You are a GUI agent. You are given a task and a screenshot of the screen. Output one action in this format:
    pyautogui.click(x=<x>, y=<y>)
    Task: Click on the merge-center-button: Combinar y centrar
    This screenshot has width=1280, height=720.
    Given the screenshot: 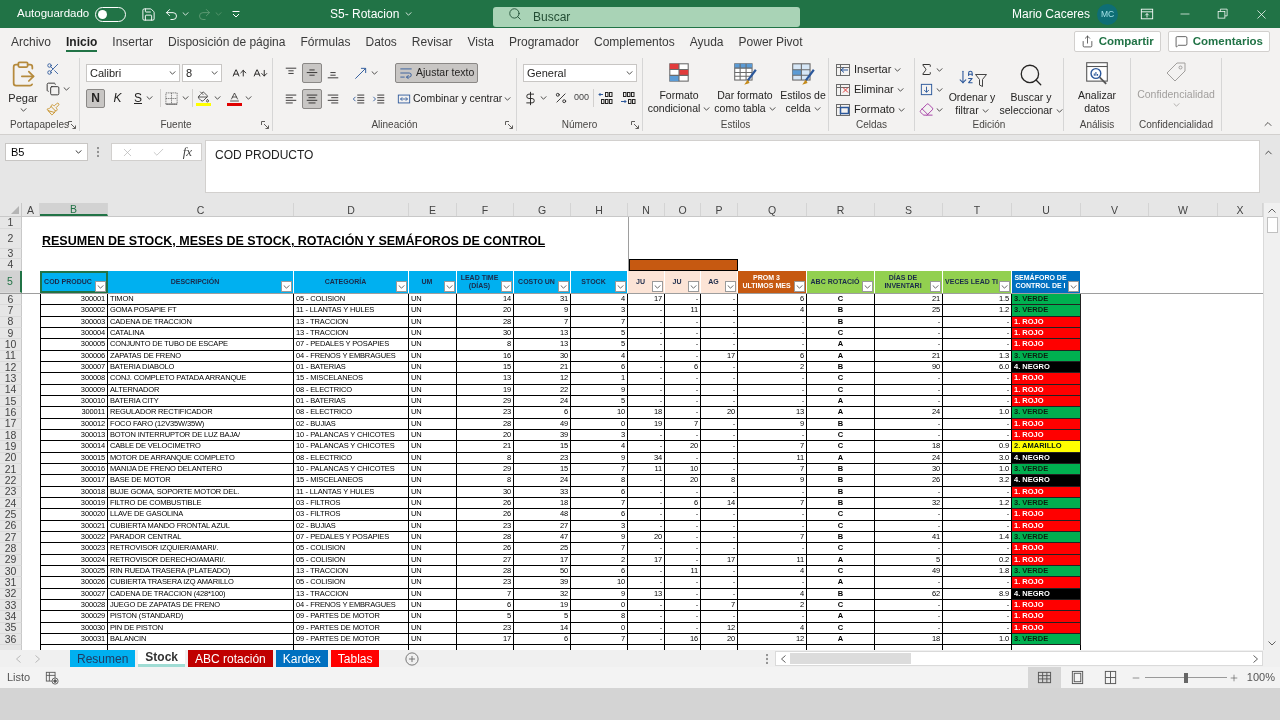 What is the action you would take?
    pyautogui.click(x=454, y=99)
    